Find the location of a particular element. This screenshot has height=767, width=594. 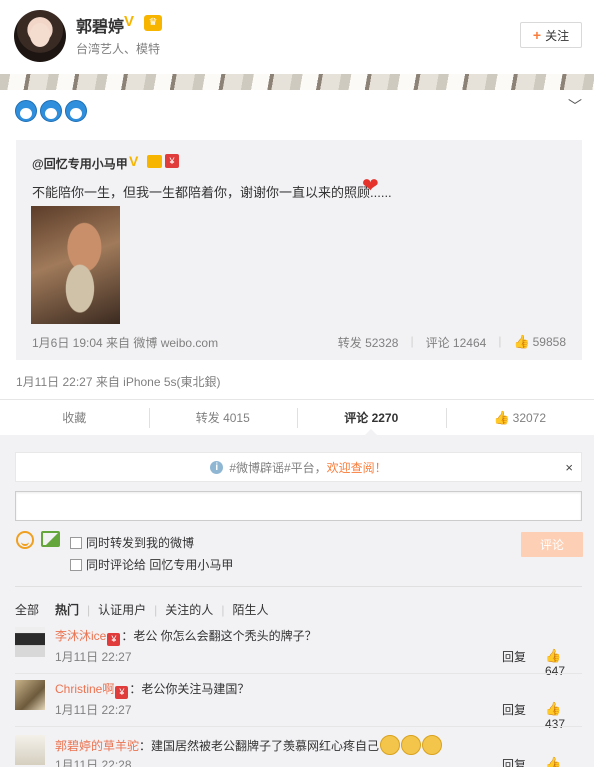

also-comment-label: 同时评论给 回忆专用小马甲 is located at coordinates (160, 565).